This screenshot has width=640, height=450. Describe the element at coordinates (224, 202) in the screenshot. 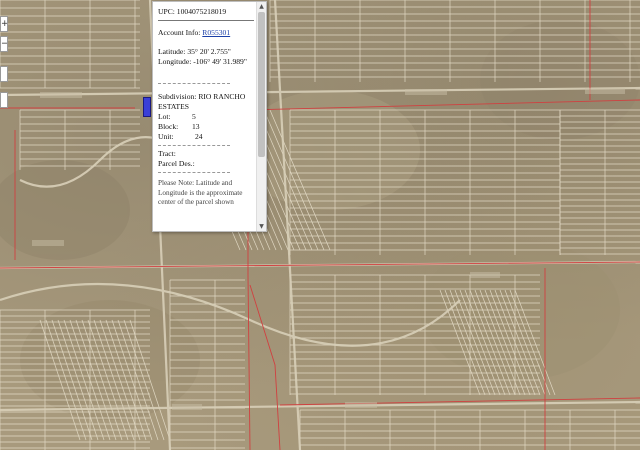

I see `note-line-3: shown` at that location.